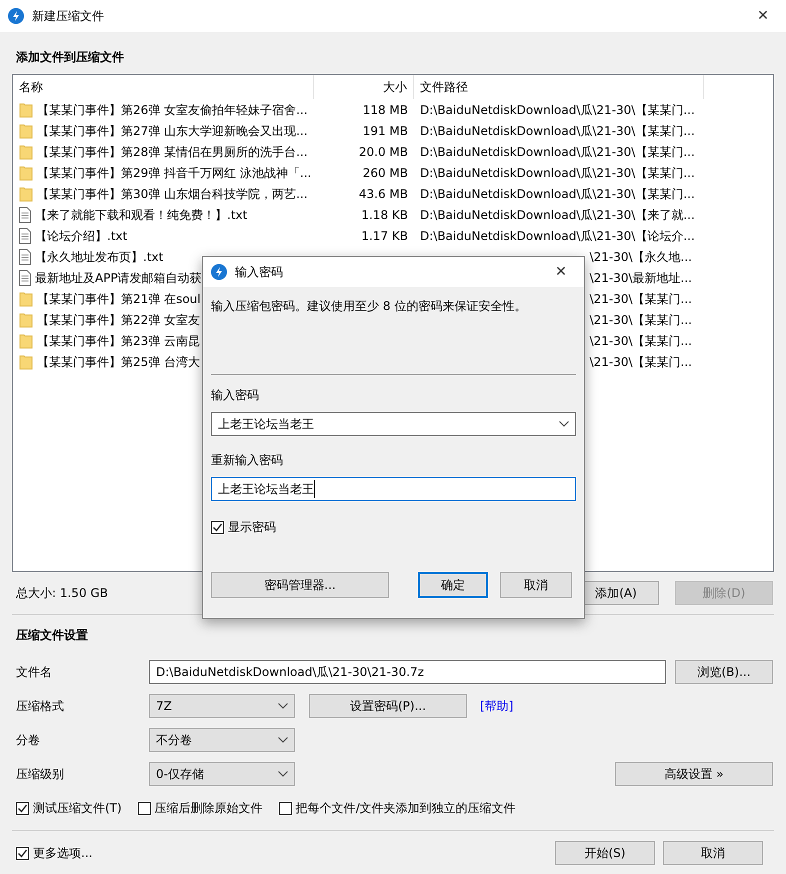  I want to click on field-label: 输入密码, so click(235, 395).